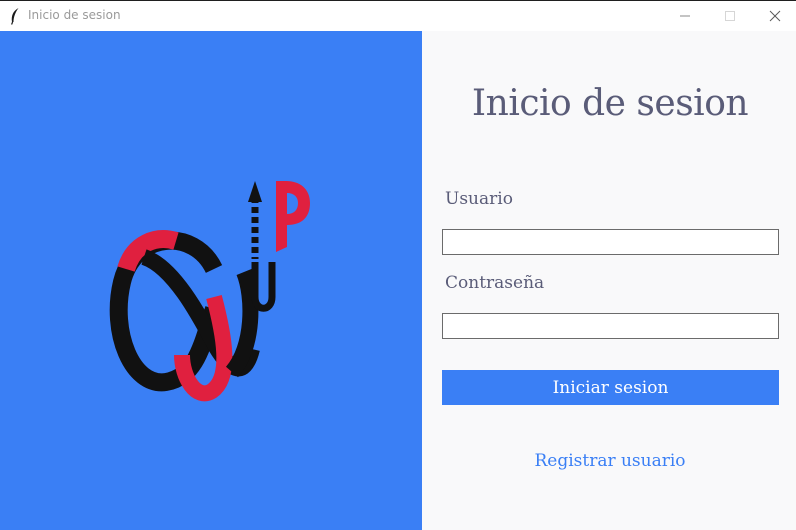 Image resolution: width=796 pixels, height=530 pixels. I want to click on maximize-button, so click(730, 16).